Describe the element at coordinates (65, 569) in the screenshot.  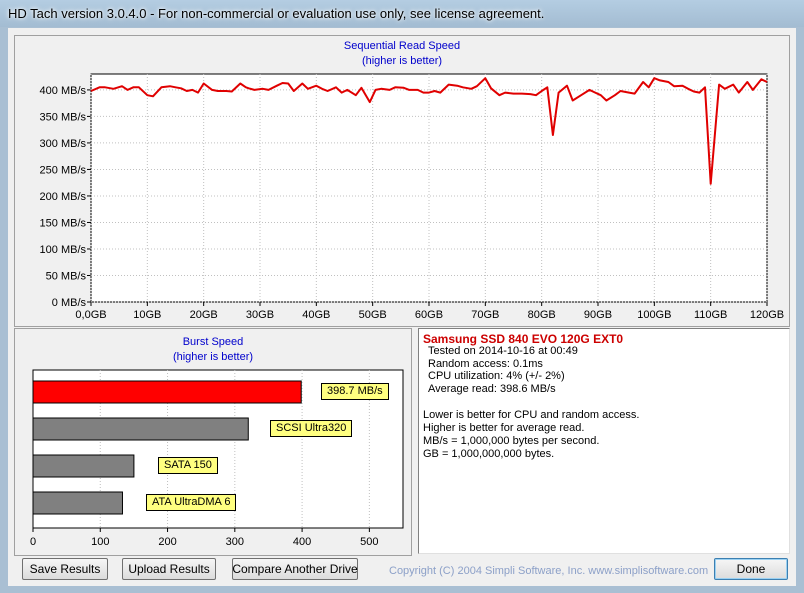
I see `save-results-button: Save Results` at that location.